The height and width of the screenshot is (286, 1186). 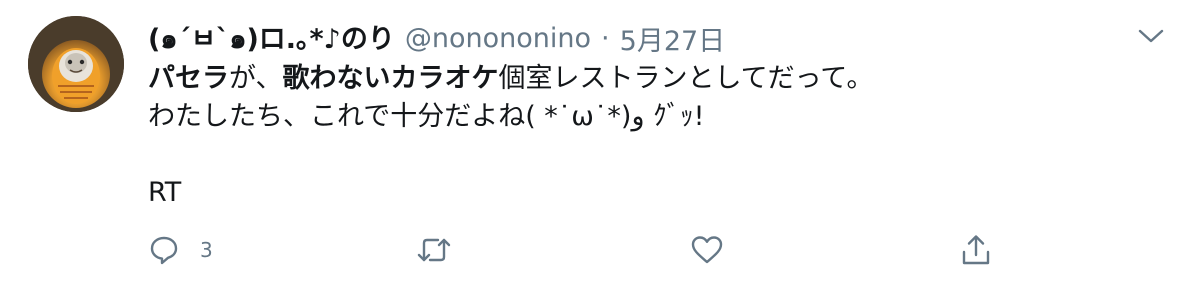 What do you see at coordinates (498, 38) in the screenshot?
I see `user-handle: @nonononino` at bounding box center [498, 38].